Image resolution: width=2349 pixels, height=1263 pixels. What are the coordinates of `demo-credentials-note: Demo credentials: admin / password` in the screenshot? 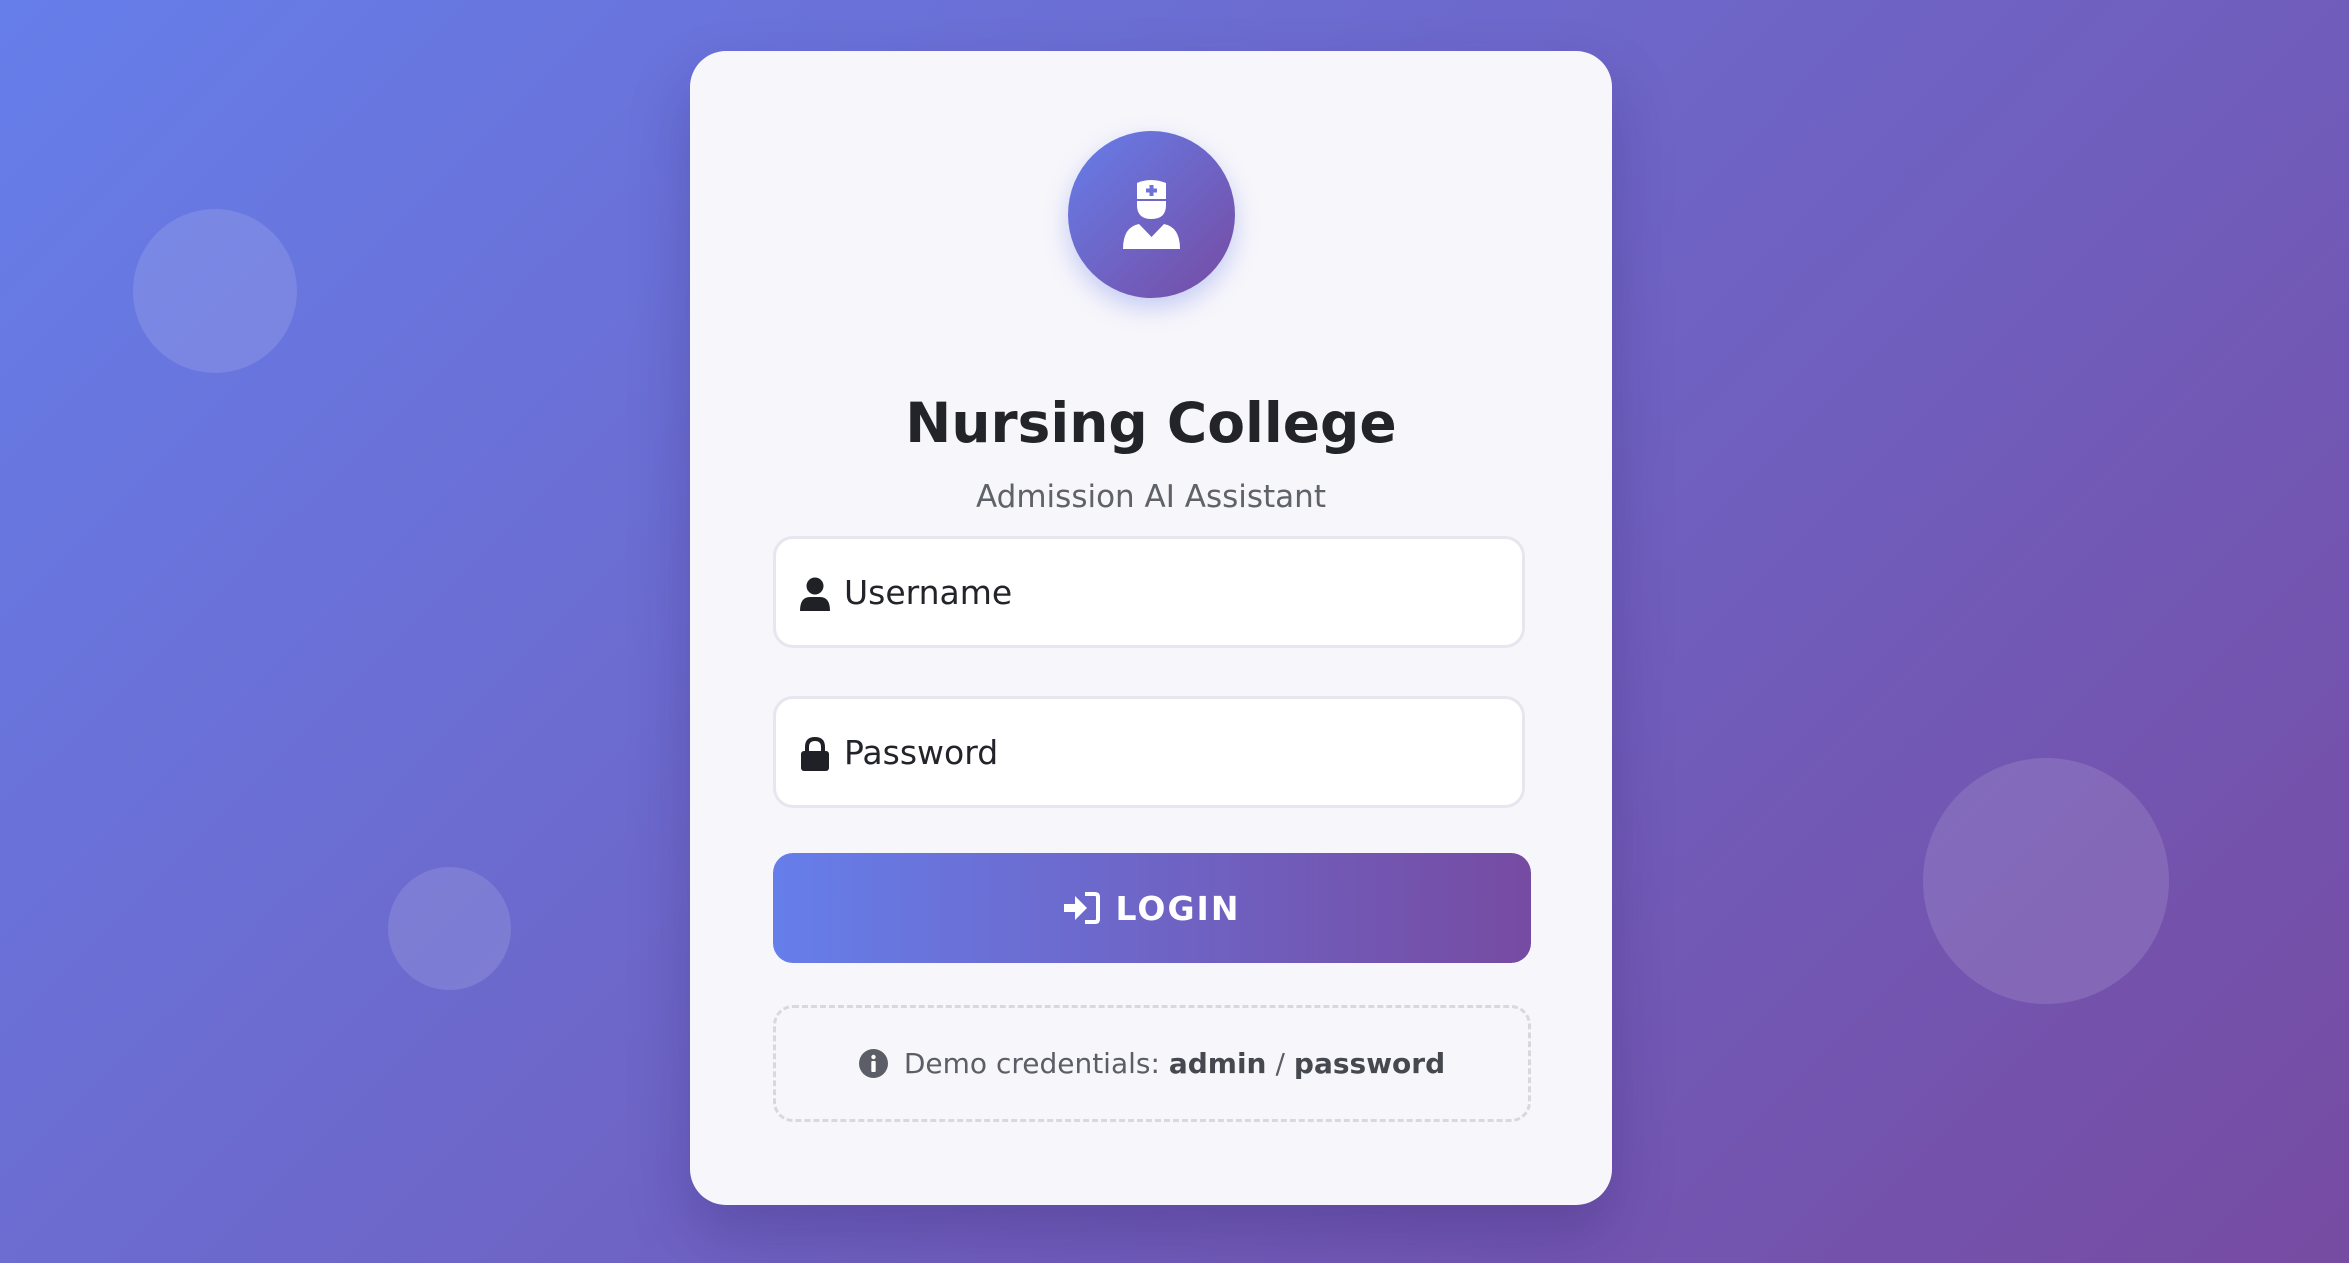 It's located at (1152, 1063).